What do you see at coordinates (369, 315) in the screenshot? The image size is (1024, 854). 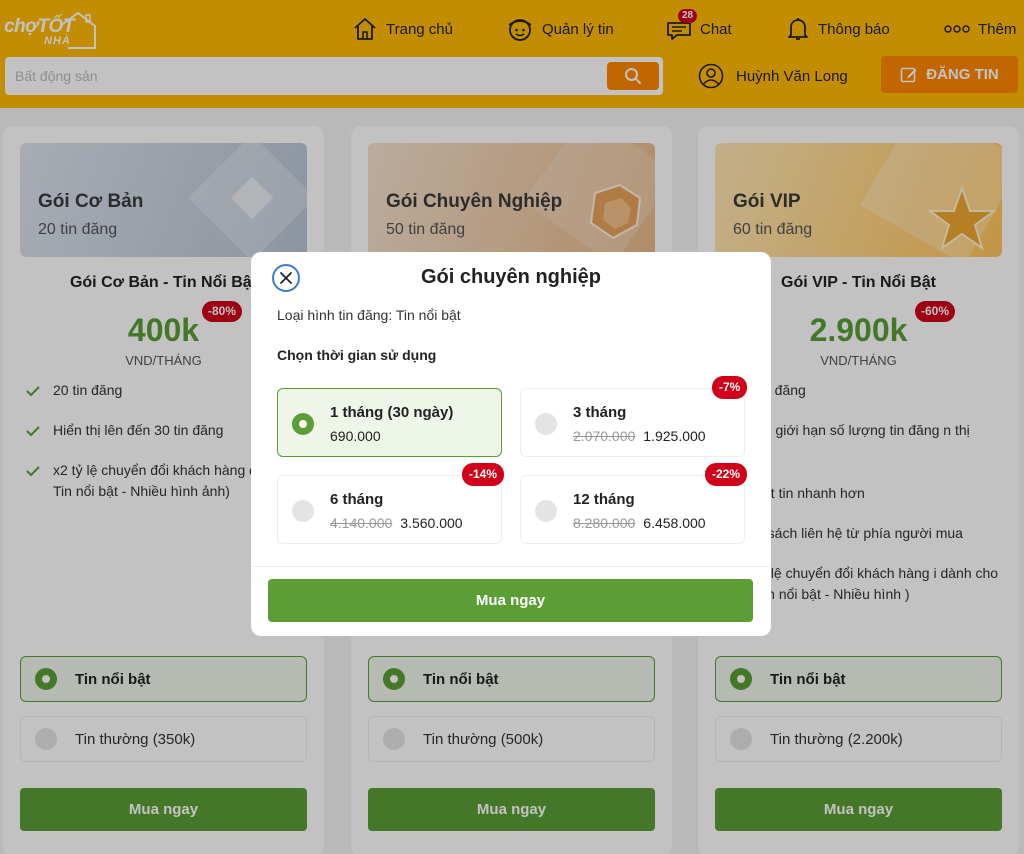 I see `listing-type-text: Loại hình tin đăng: Tin nổi bật` at bounding box center [369, 315].